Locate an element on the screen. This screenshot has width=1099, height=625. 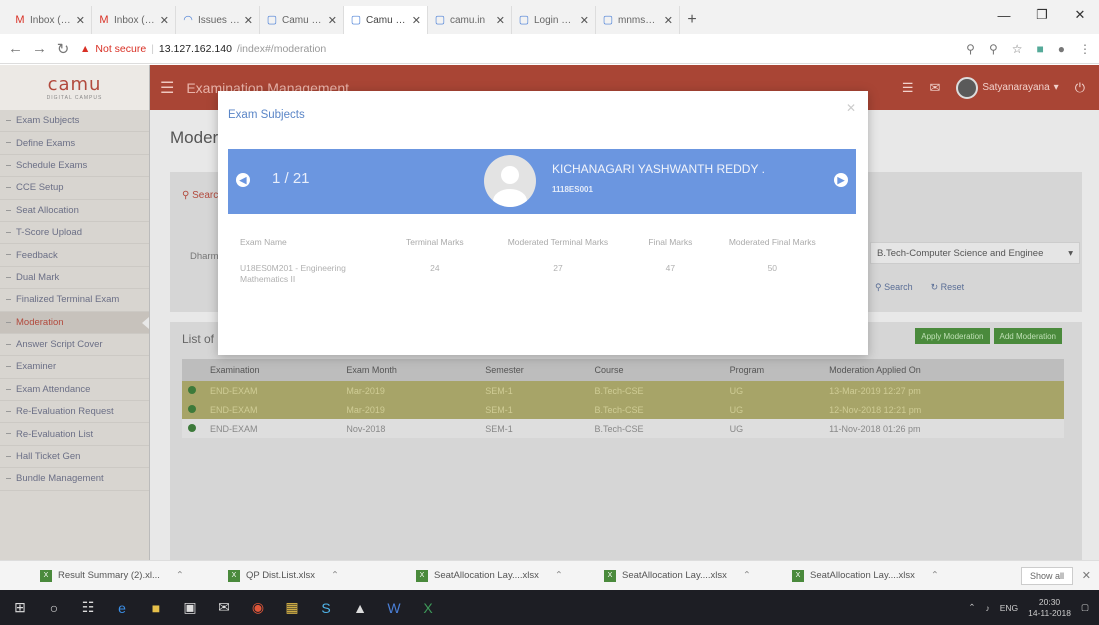
logo: camu DIGITAL CAMPUS is located at coordinates (74, 87).